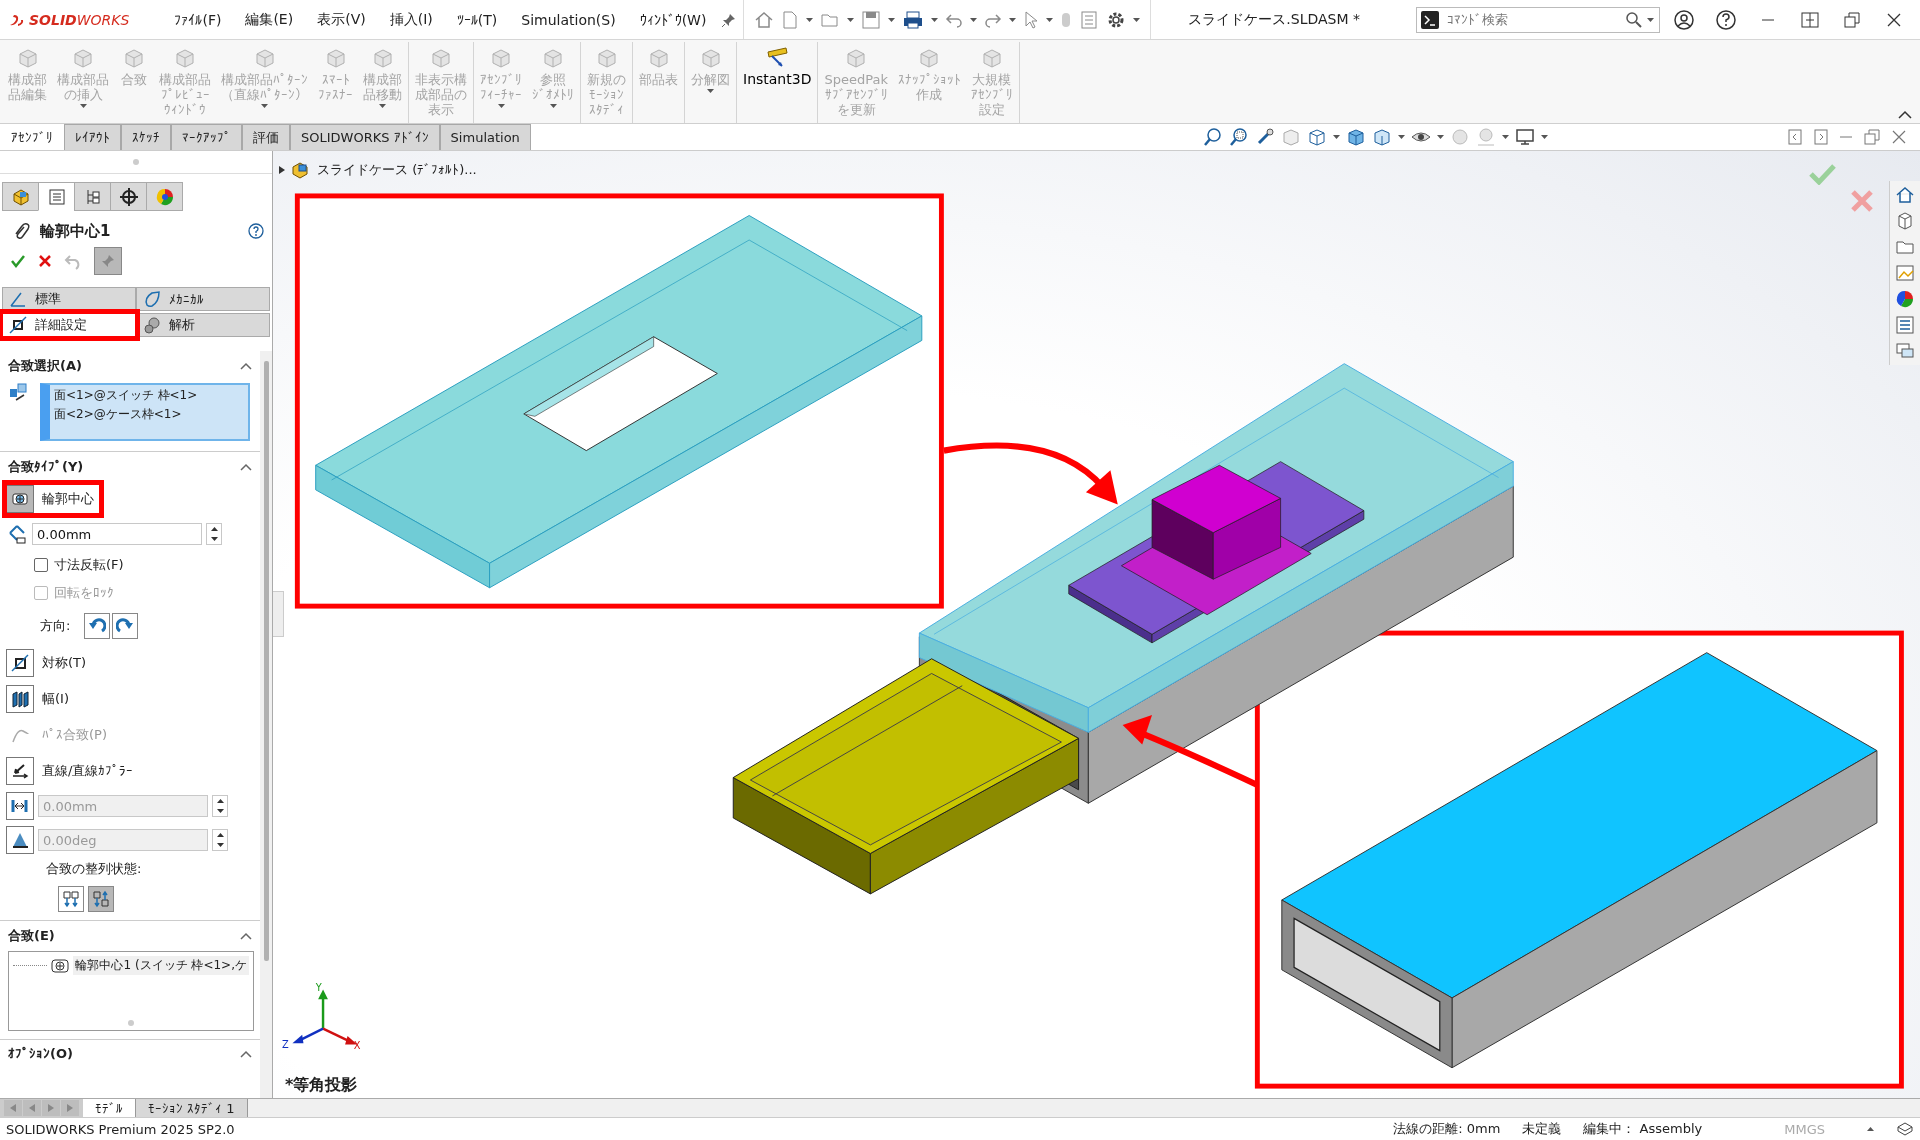 This screenshot has height=1140, width=1920. Describe the element at coordinates (1872, 137) in the screenshot. I see `restore-icon` at that location.